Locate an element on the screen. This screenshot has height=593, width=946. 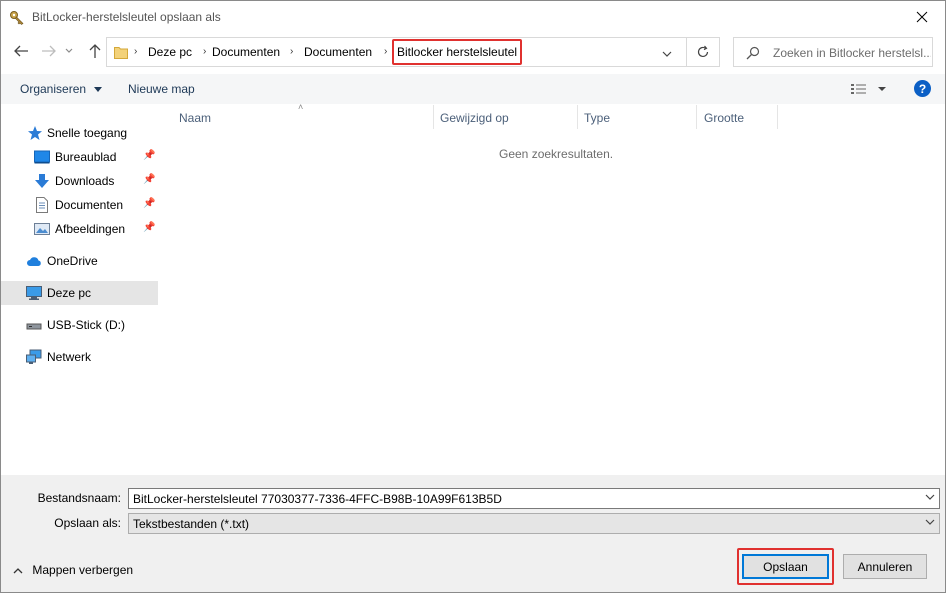
folder-icon is located at coordinates (121, 53).